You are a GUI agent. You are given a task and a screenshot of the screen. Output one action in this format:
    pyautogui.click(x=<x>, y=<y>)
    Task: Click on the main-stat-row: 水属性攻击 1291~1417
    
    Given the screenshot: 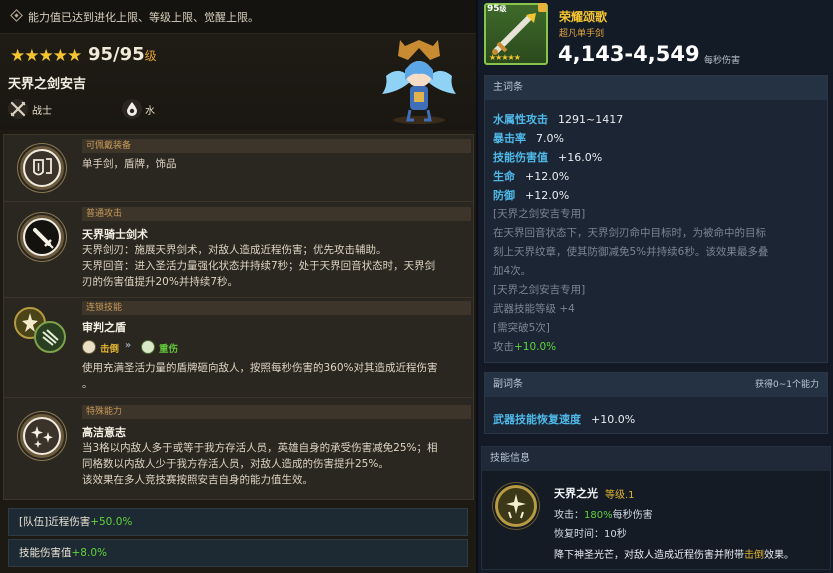 What is the action you would take?
    pyautogui.click(x=558, y=119)
    